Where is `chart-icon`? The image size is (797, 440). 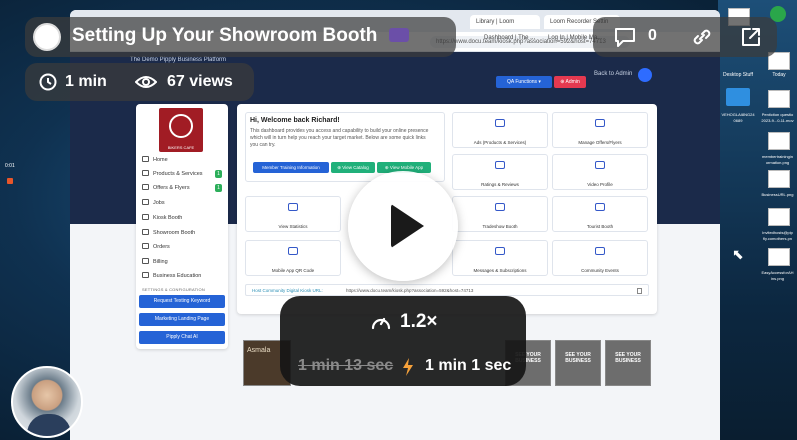
chart-icon is located at coordinates (293, 207).